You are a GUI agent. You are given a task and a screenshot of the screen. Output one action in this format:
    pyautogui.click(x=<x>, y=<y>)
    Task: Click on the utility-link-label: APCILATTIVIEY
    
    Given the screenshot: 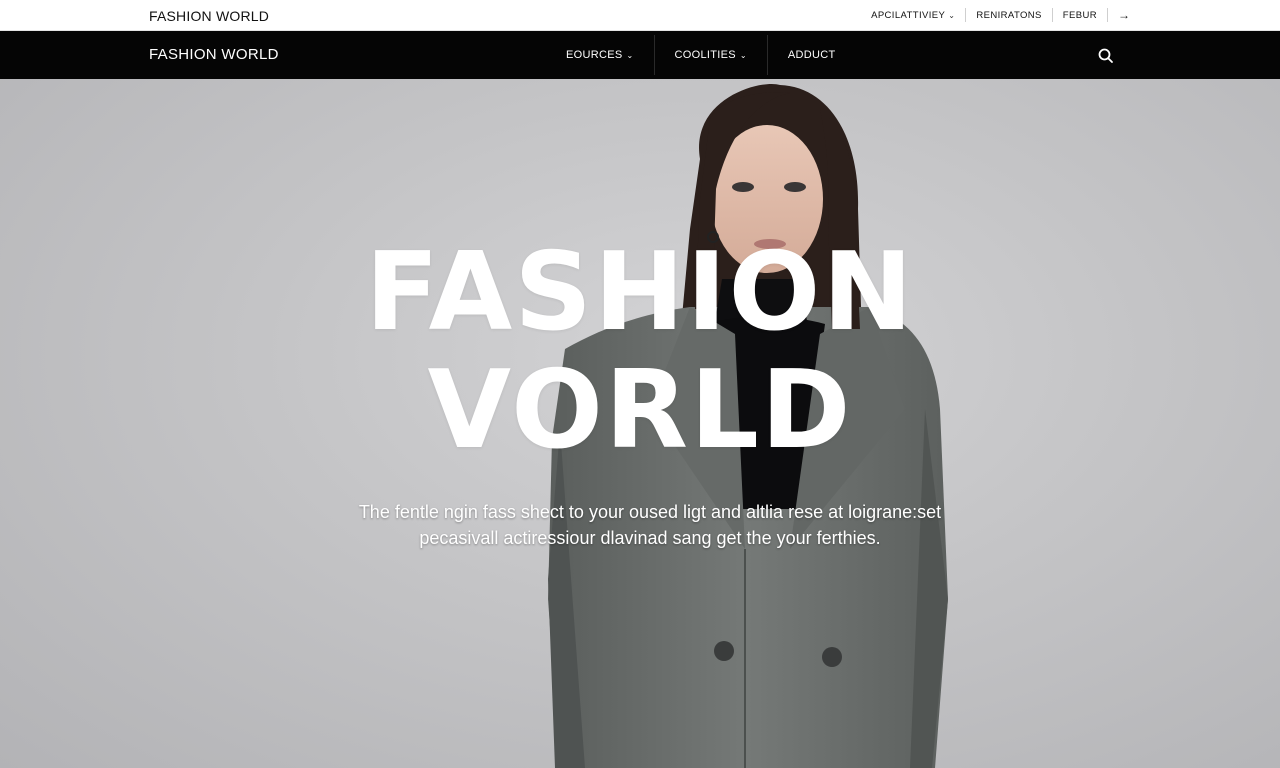 What is the action you would take?
    pyautogui.click(x=908, y=15)
    